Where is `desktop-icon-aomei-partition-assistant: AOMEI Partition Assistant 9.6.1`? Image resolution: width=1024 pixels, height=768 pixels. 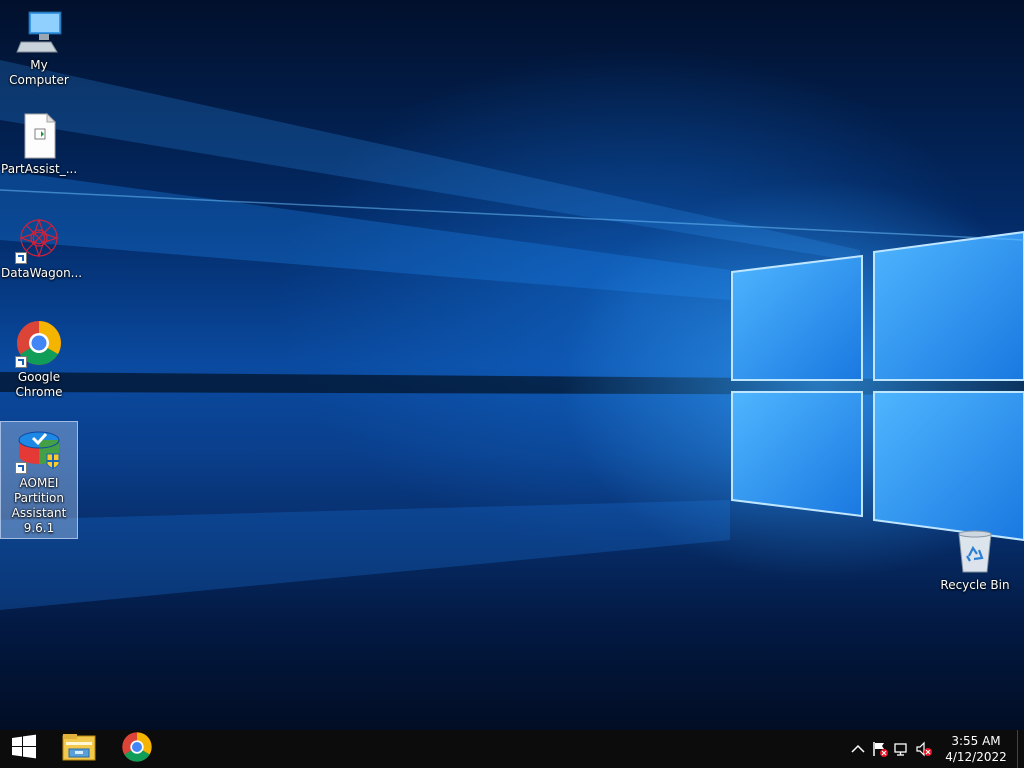
desktop-icon-aomei-partition-assistant: AOMEI Partition Assistant 9.6.1 is located at coordinates (39, 480).